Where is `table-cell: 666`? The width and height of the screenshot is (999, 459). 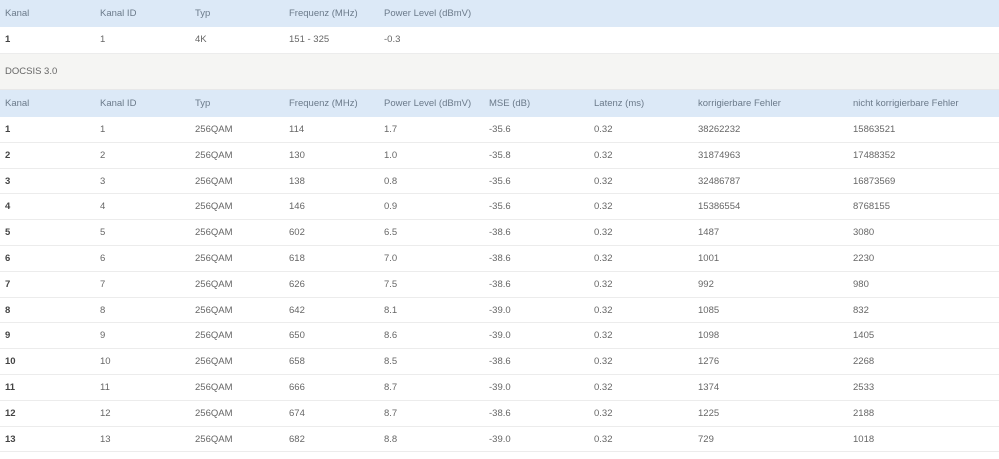
table-cell: 666 is located at coordinates (297, 387).